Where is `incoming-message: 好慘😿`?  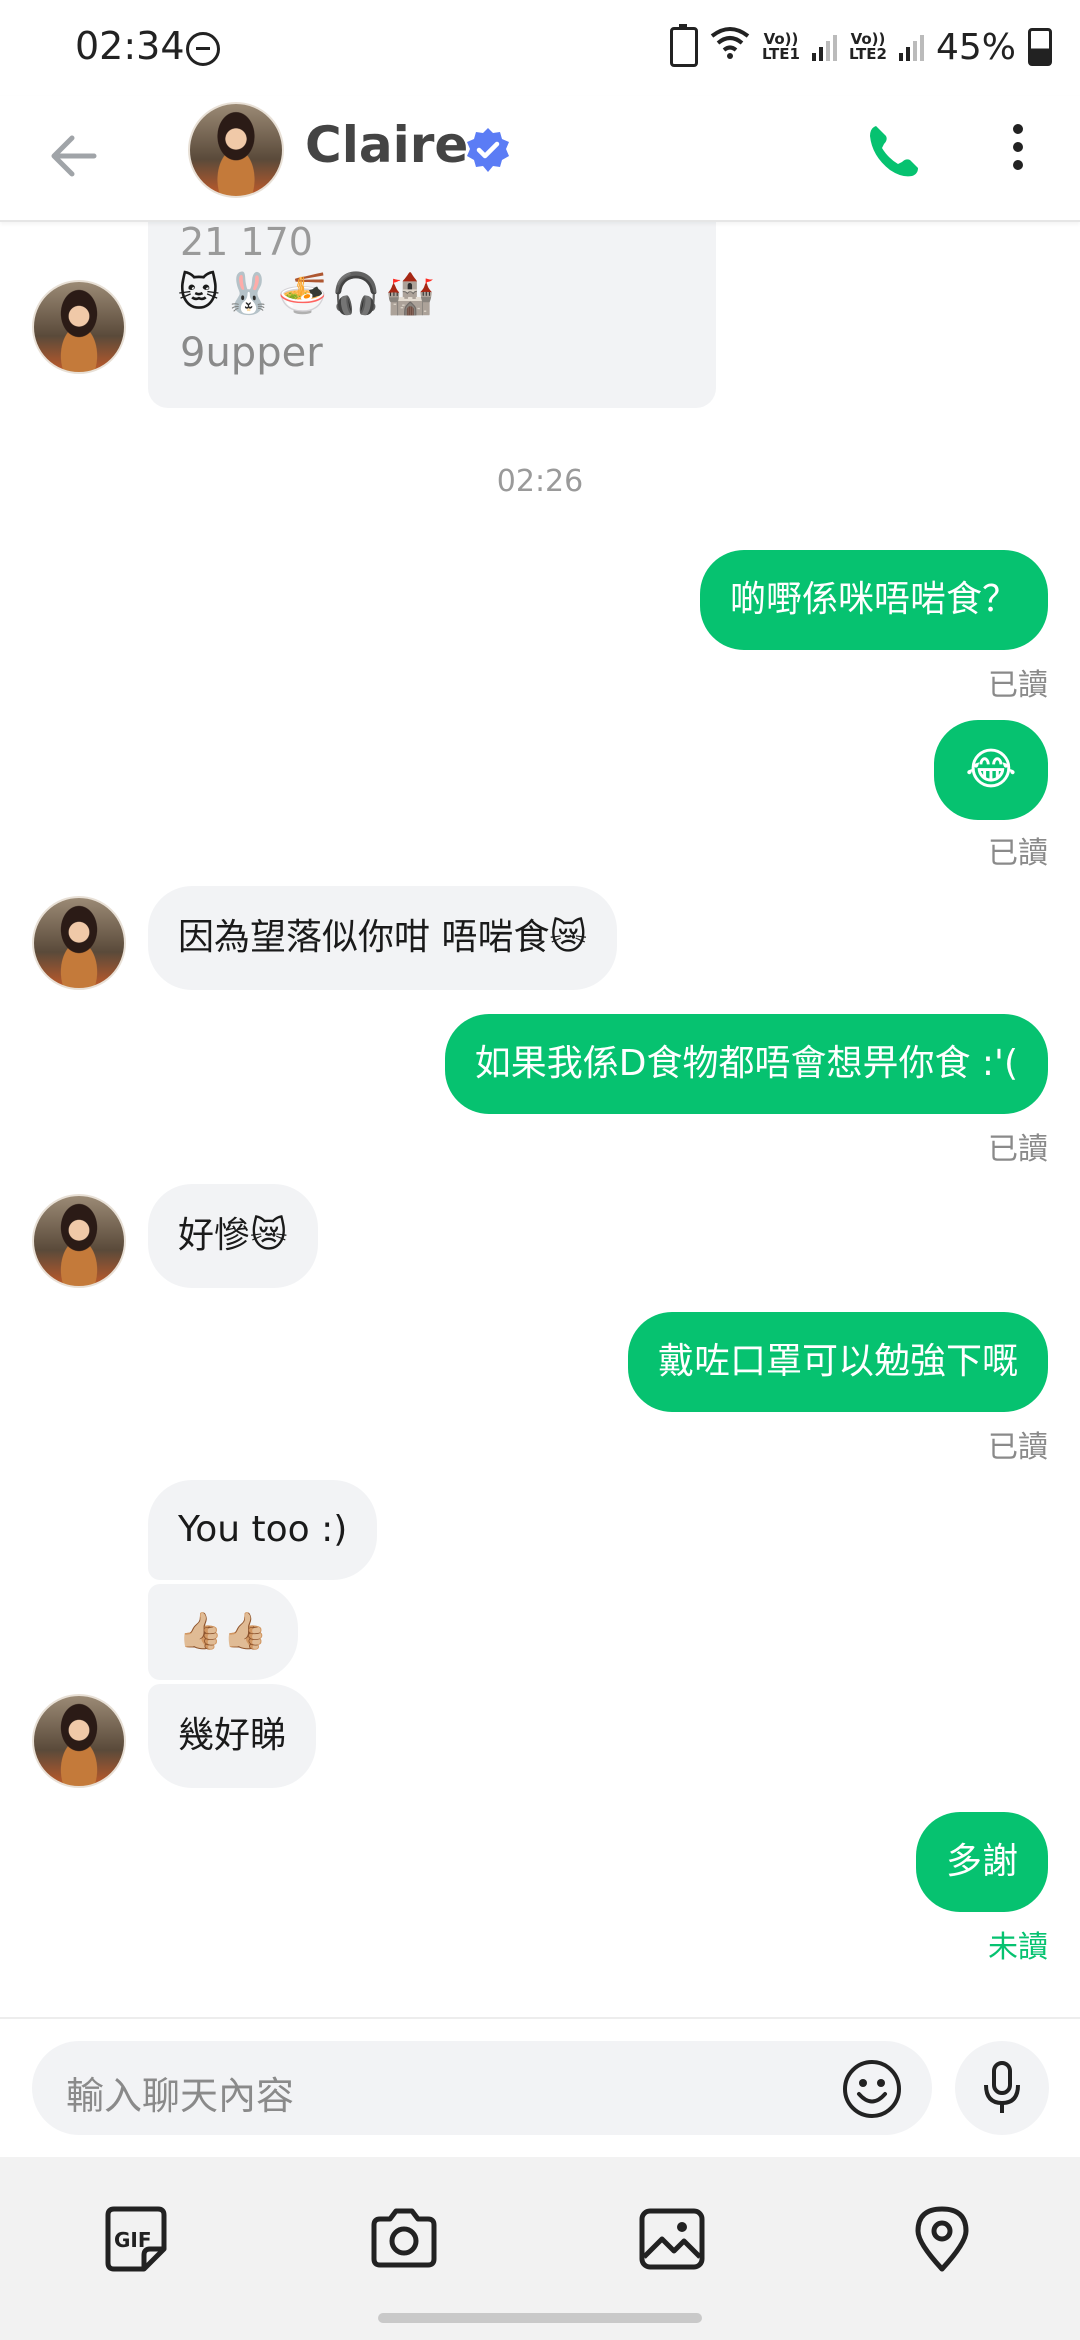
incoming-message: 好慘😿 is located at coordinates (233, 1236).